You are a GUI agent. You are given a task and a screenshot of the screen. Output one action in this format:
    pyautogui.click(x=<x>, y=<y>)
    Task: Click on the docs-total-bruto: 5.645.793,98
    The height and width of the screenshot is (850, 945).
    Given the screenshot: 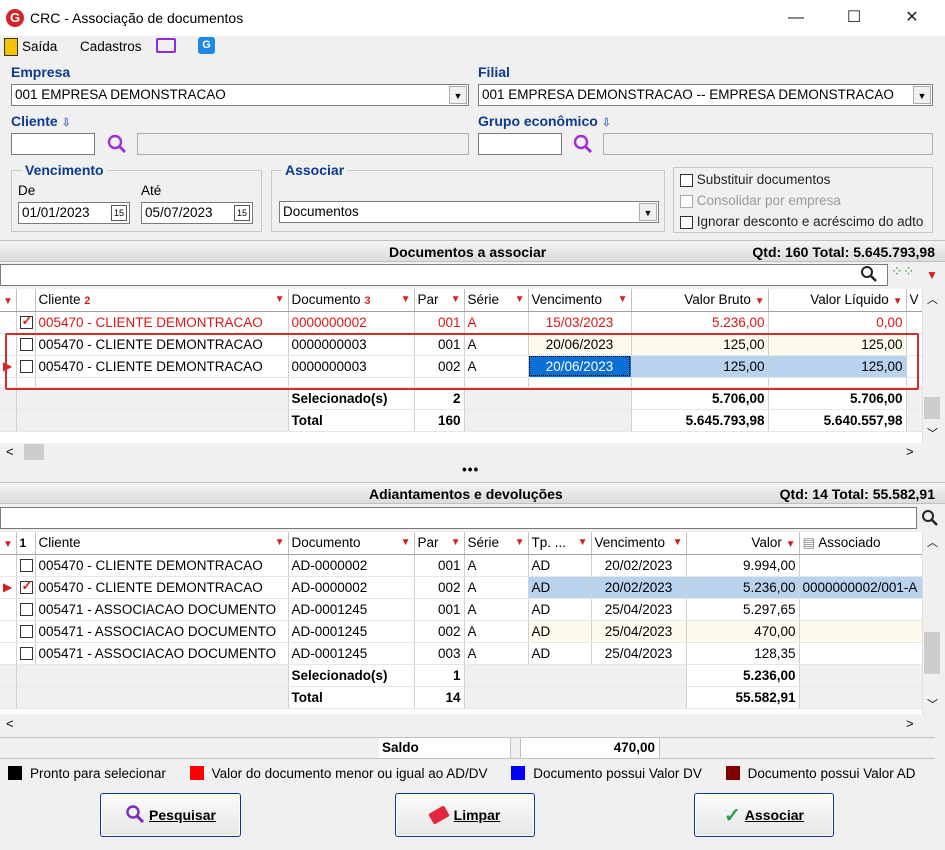 What is the action you would take?
    pyautogui.click(x=700, y=420)
    